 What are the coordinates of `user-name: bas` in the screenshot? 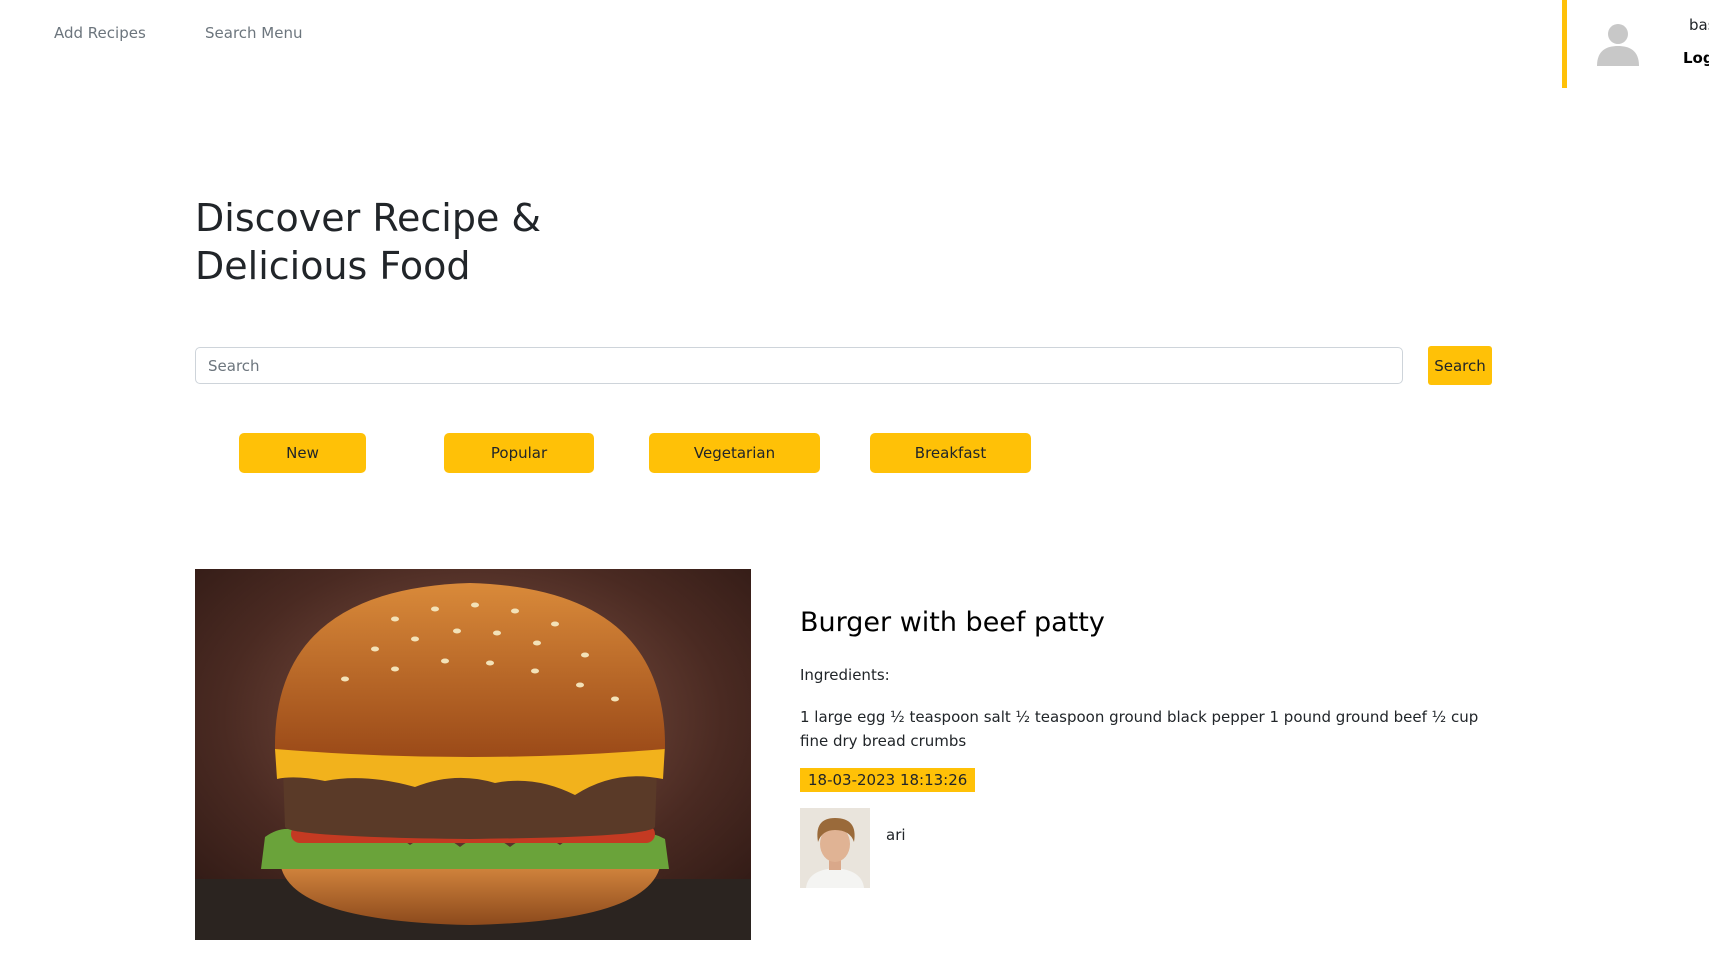 It's located at (1699, 25).